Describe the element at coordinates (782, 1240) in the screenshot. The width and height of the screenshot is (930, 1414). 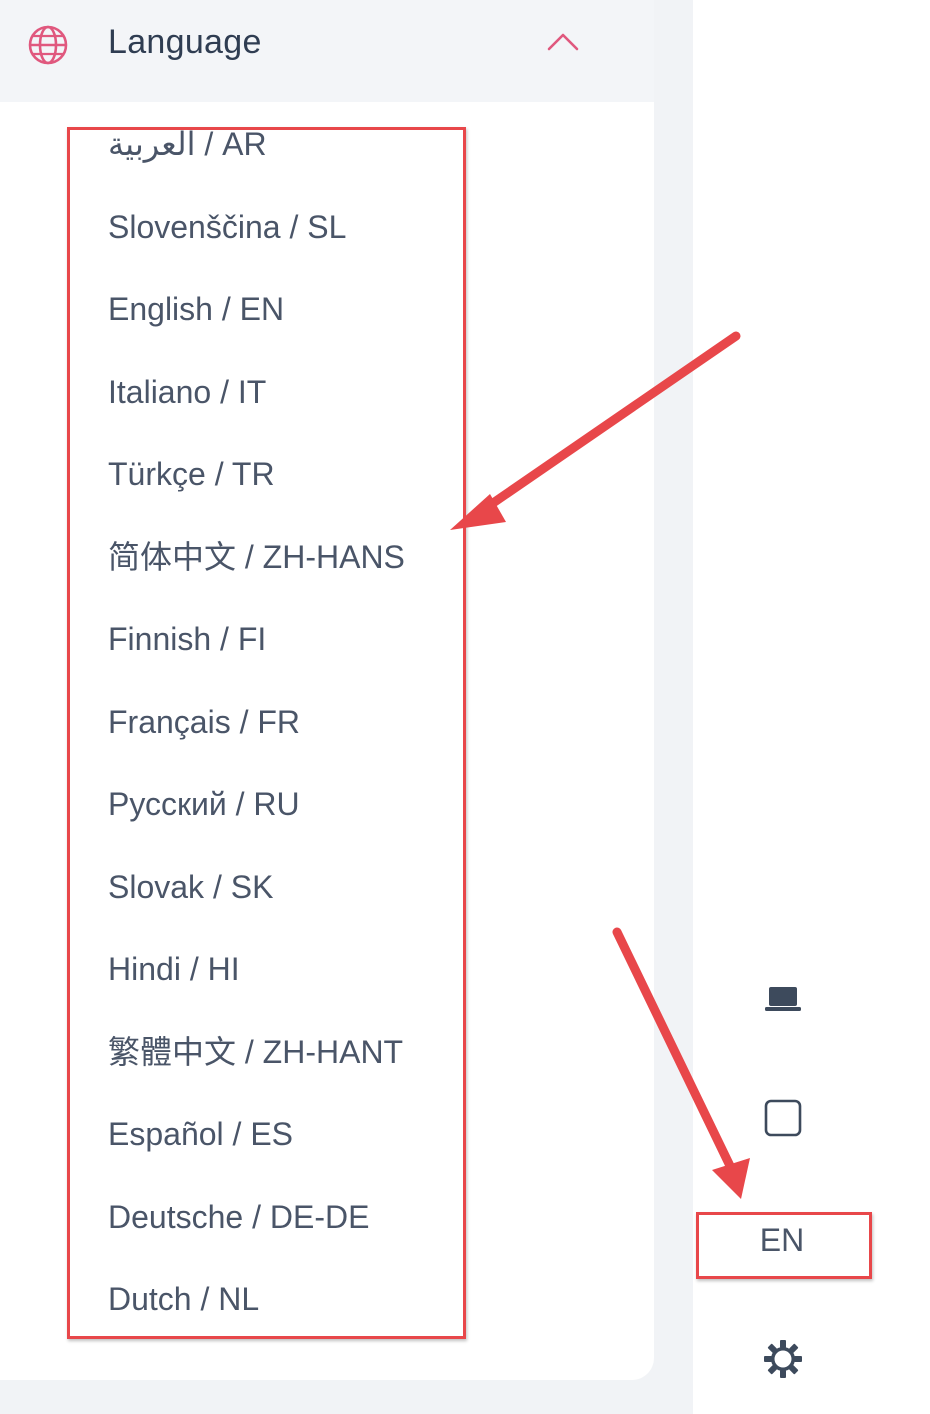
I see `language-switcher-en: EN` at that location.